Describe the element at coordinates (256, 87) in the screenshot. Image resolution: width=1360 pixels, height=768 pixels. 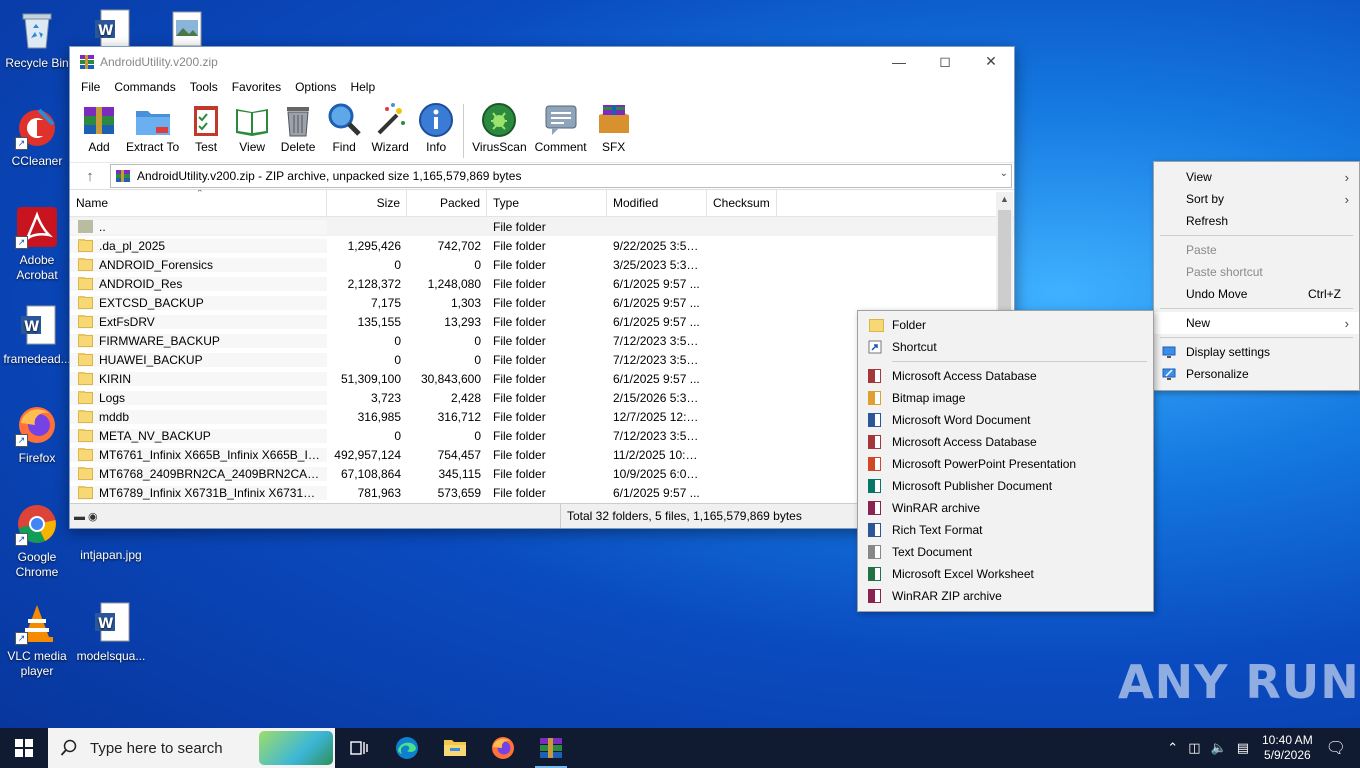
I see `menu-favorites: Favorites` at that location.